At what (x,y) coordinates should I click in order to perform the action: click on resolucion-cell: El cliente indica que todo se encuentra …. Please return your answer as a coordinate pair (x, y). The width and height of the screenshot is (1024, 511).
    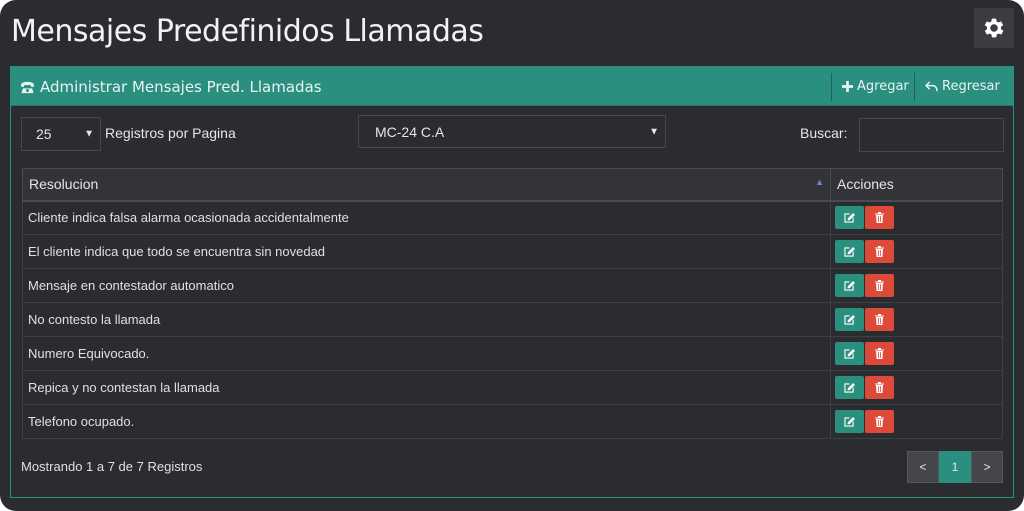
    Looking at the image, I should click on (426, 251).